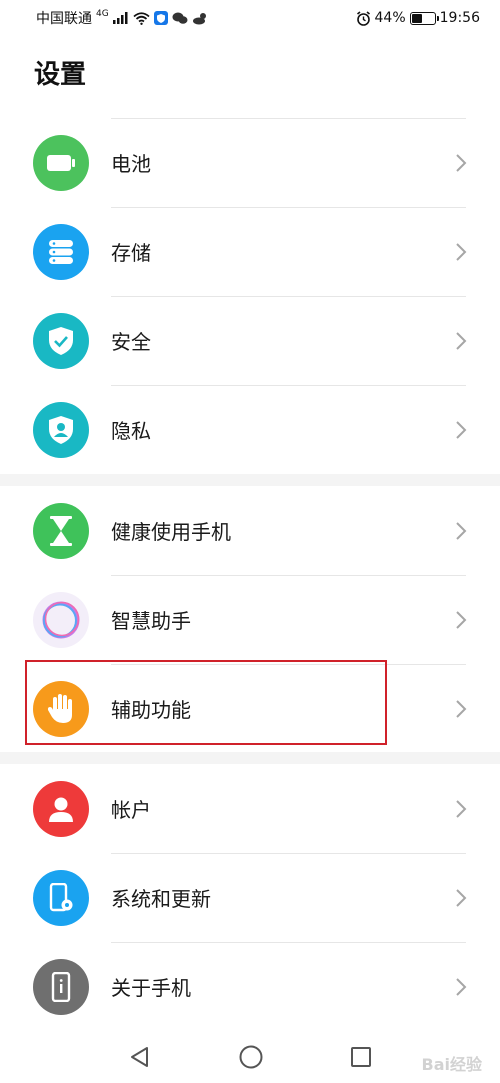 Image resolution: width=500 pixels, height=1083 pixels. What do you see at coordinates (180, 18) in the screenshot?
I see `wechat-icon` at bounding box center [180, 18].